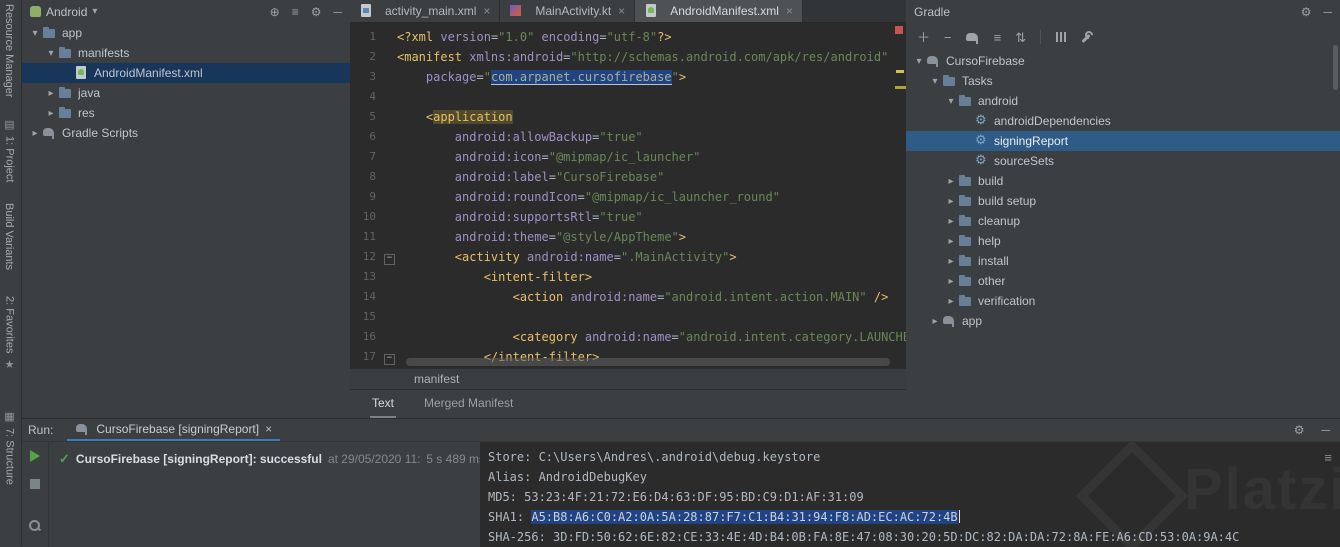  Describe the element at coordinates (1123, 161) in the screenshot. I see `tree-item-sourcesets: sourceSets` at that location.